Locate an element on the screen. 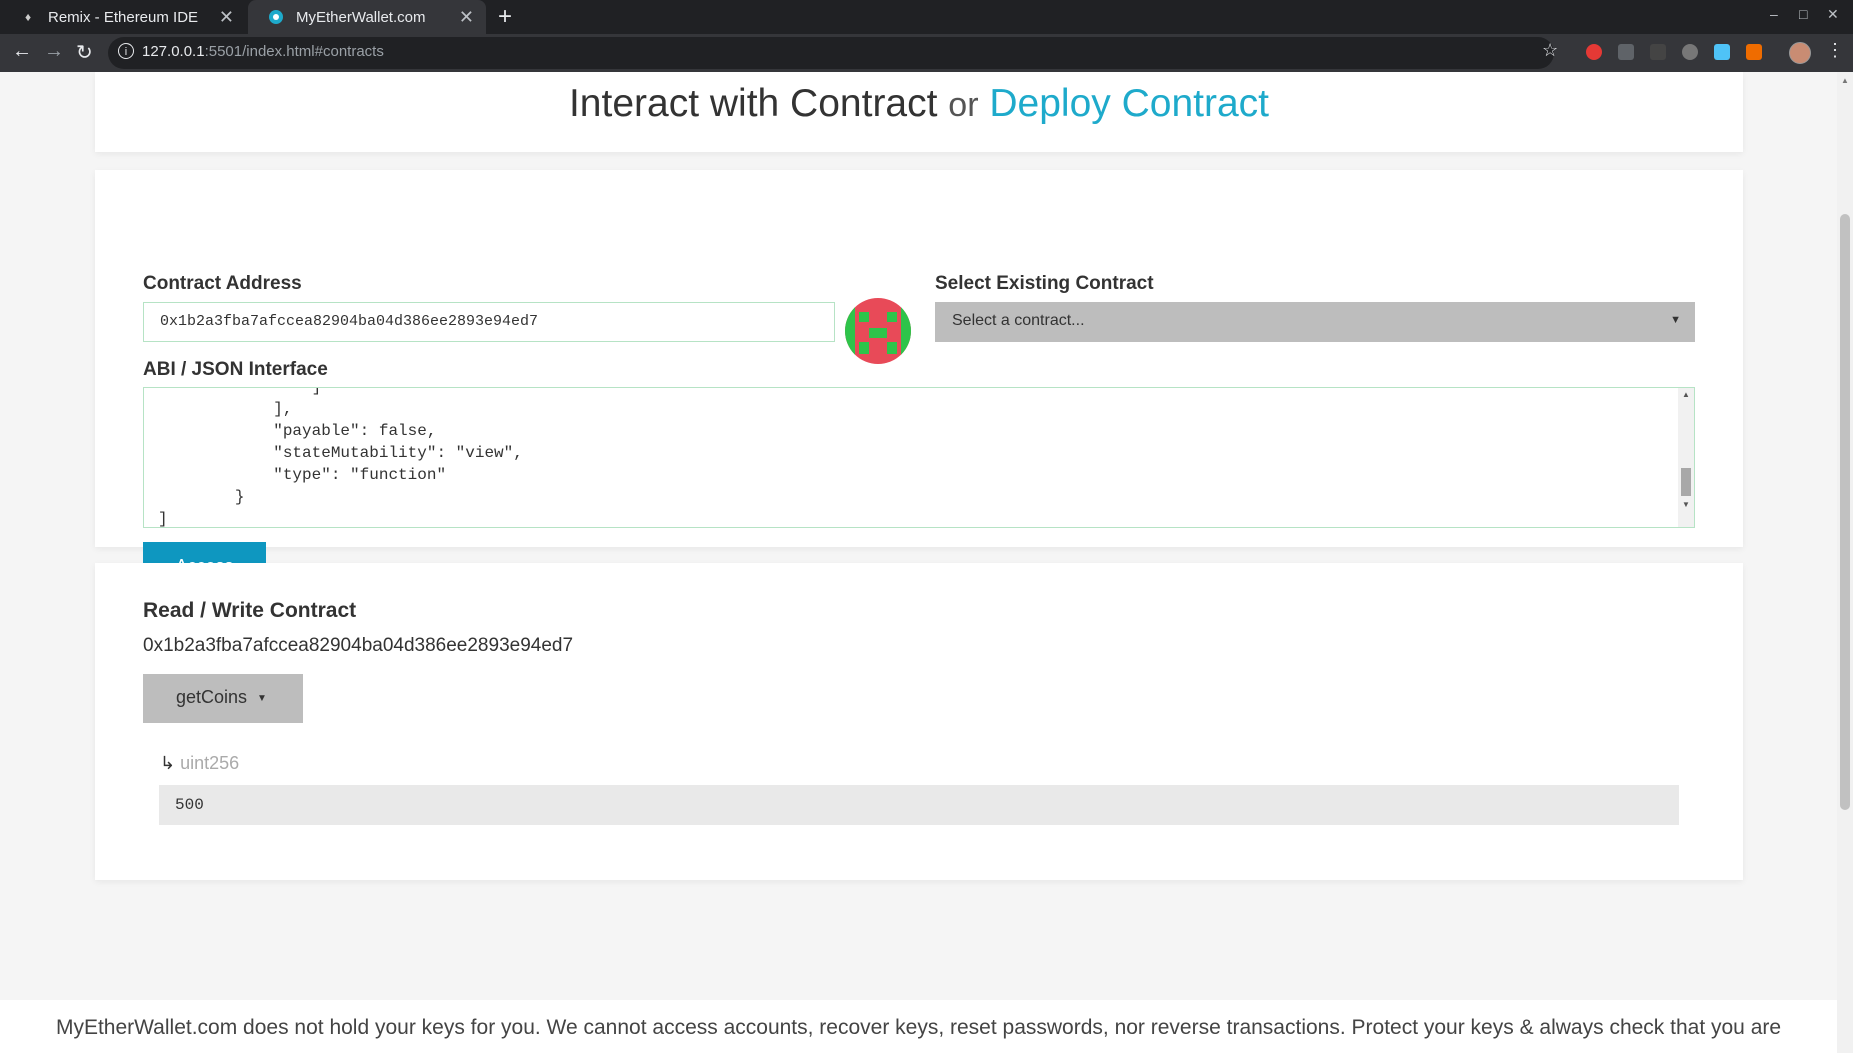 This screenshot has width=1853, height=1053. scroll-down-icon: ▼ is located at coordinates (1686, 504).